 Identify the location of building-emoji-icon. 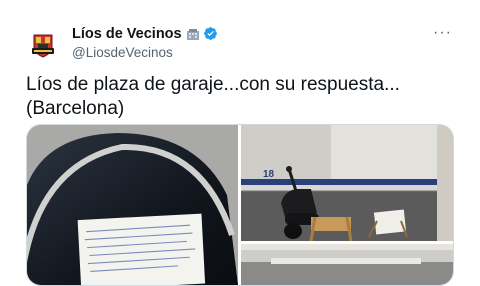
(192, 34).